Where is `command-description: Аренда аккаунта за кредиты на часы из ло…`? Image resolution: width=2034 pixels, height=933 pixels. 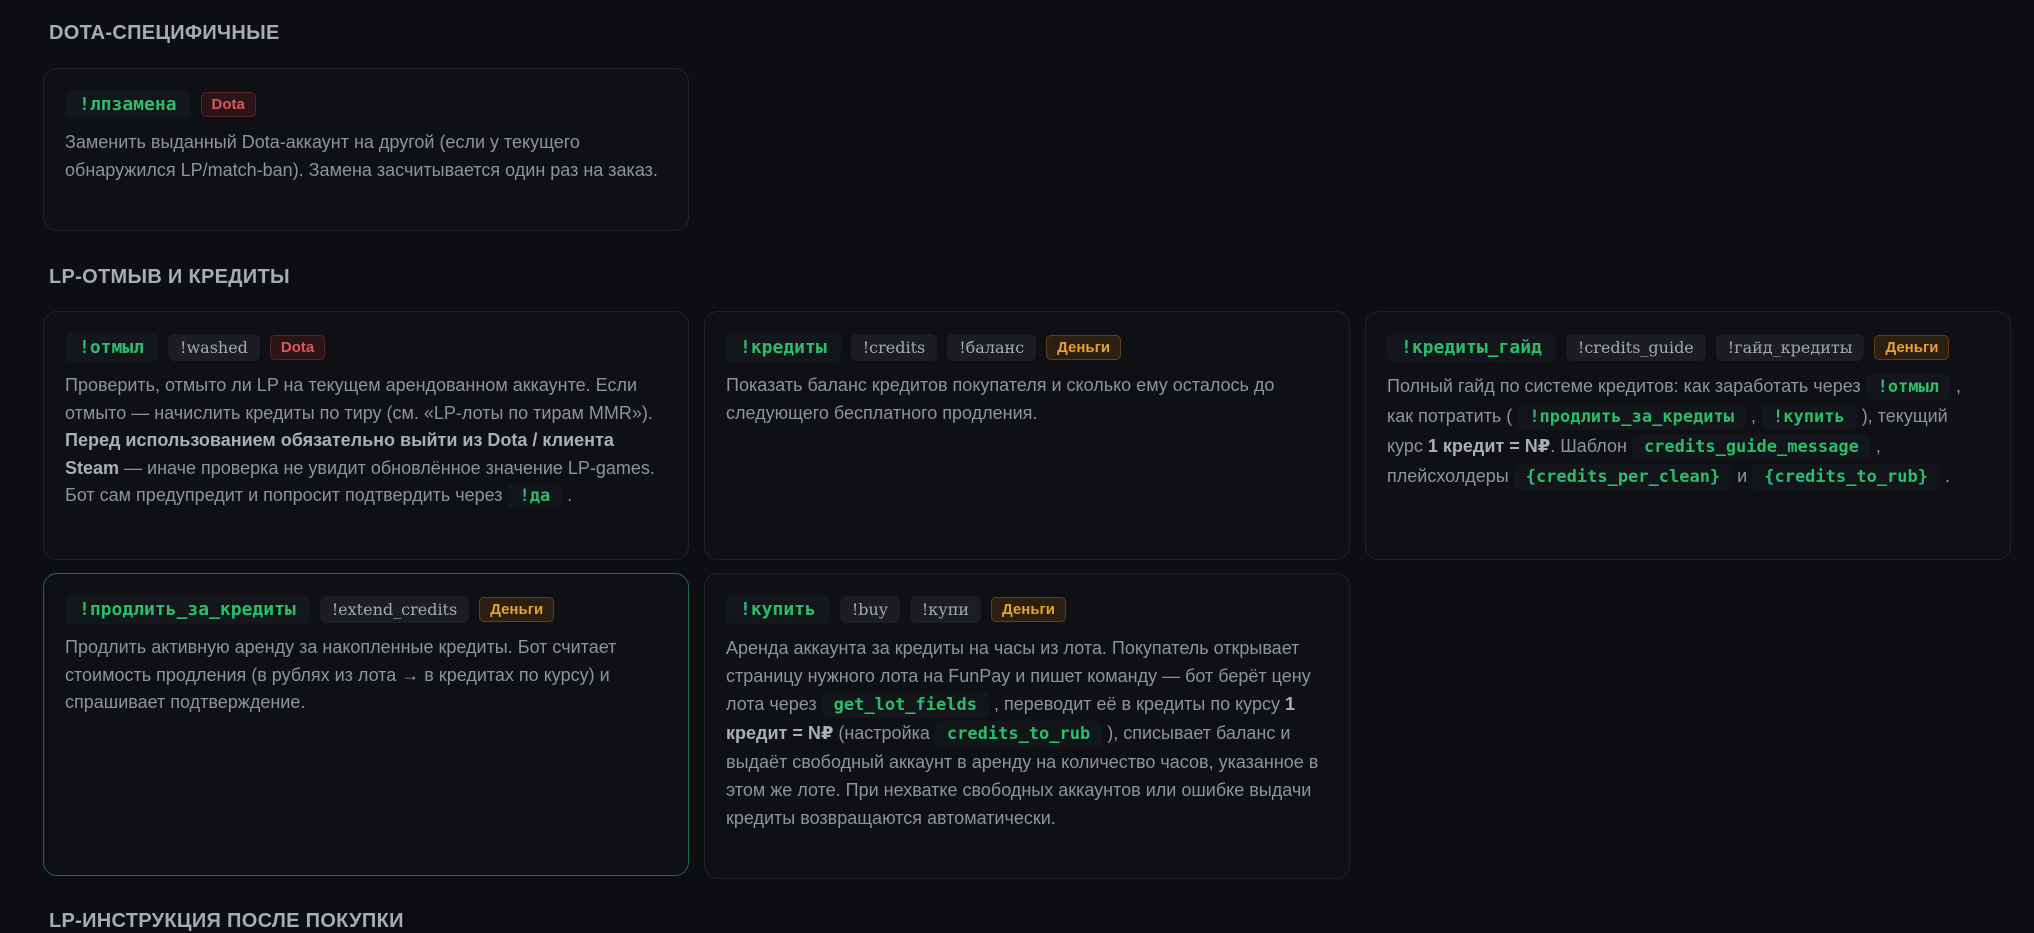 command-description: Аренда аккаунта за кредиты на часы из ло… is located at coordinates (1022, 733).